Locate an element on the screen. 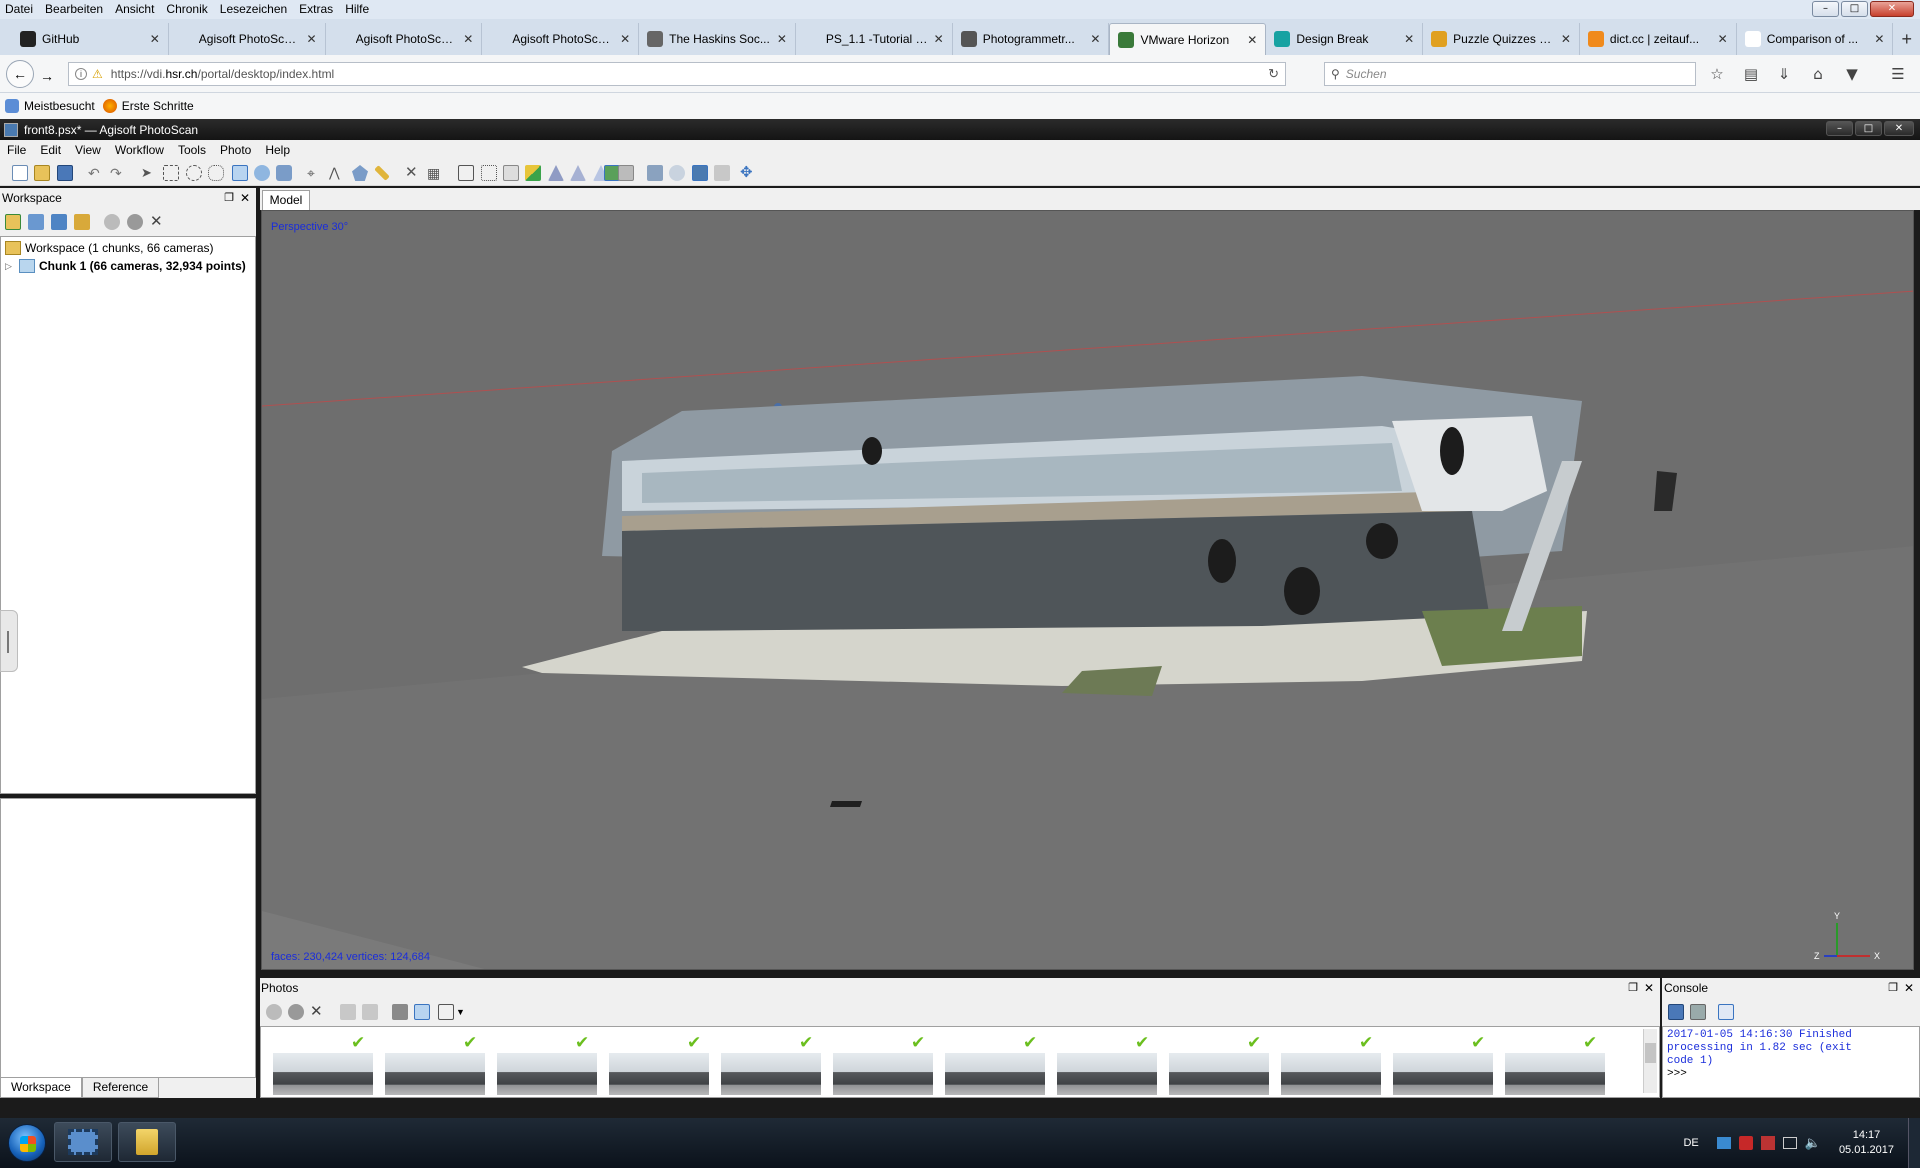  shade-icon is located at coordinates (677, 173).